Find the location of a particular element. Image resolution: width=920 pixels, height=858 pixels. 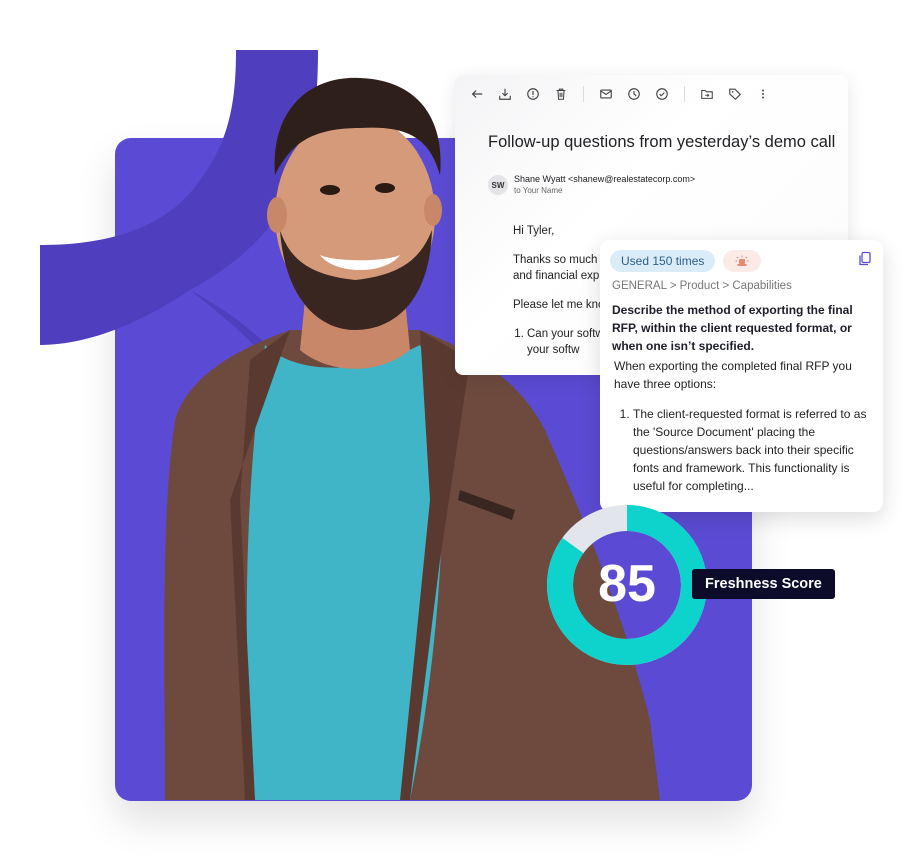

email-paragraph-line: and financial exp is located at coordinates (556, 276).